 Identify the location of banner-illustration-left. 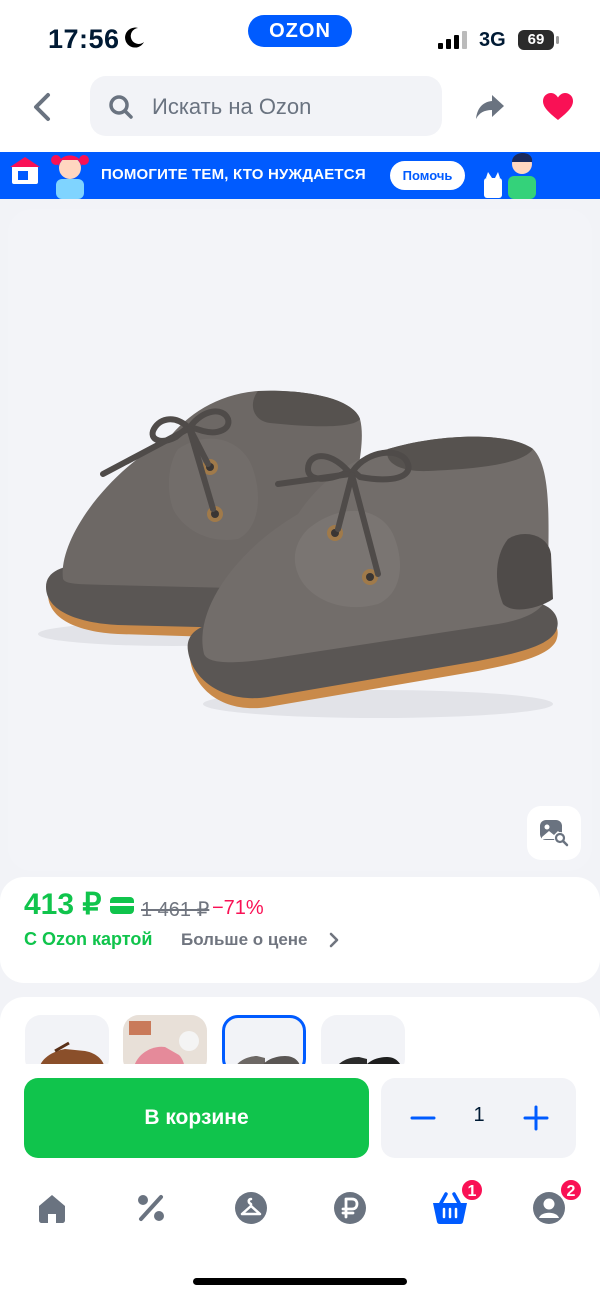
(49, 177).